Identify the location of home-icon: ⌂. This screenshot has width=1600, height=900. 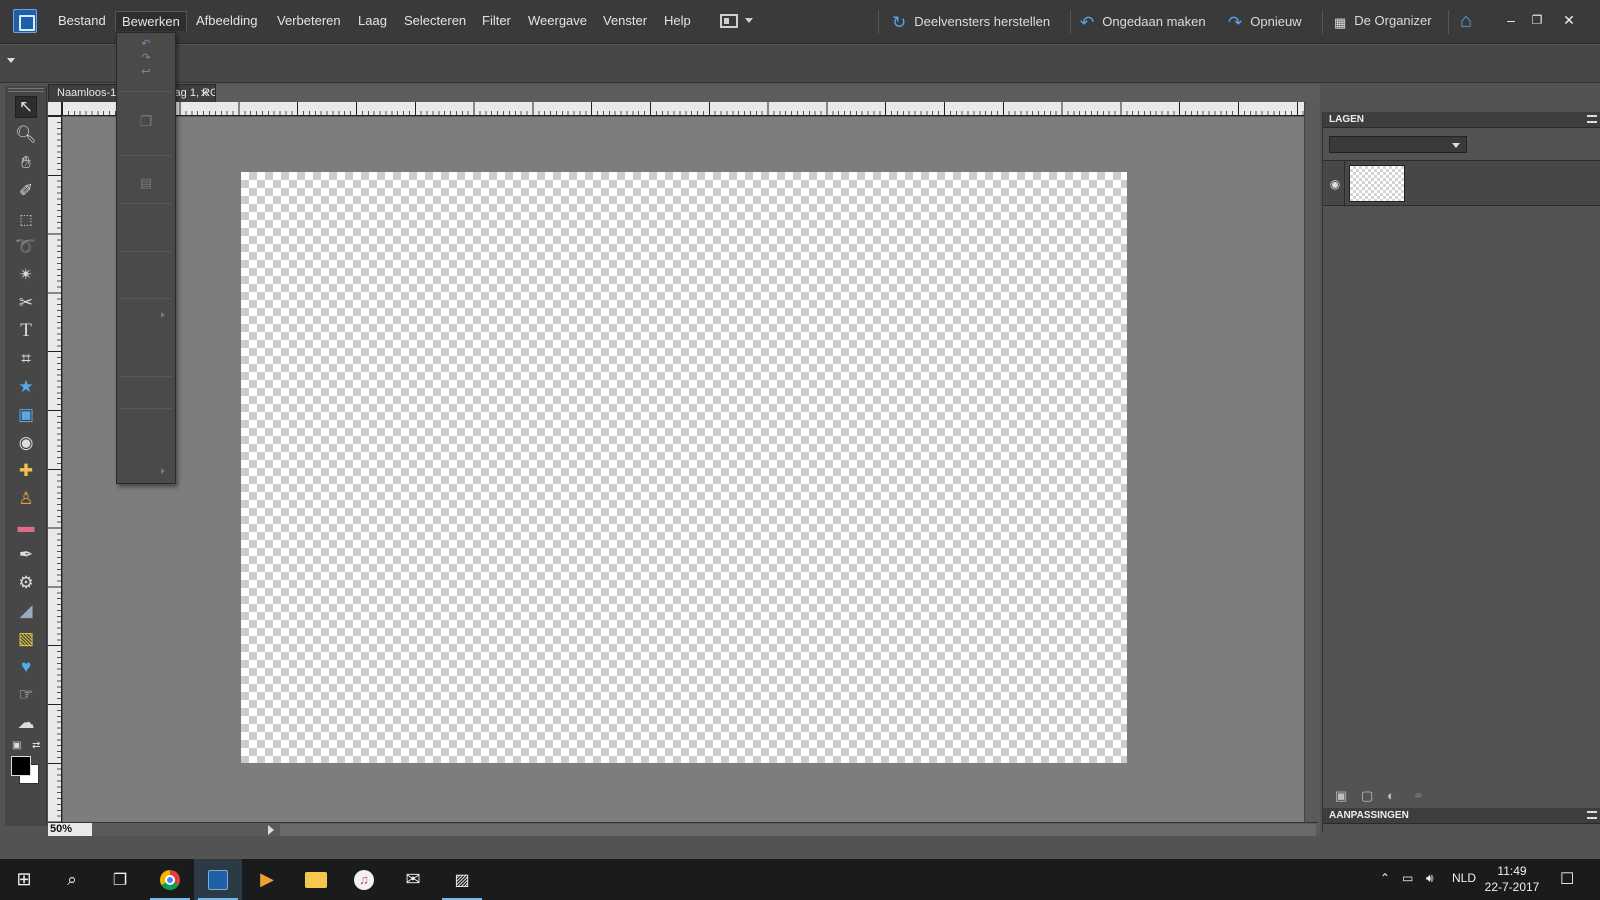
(1466, 21).